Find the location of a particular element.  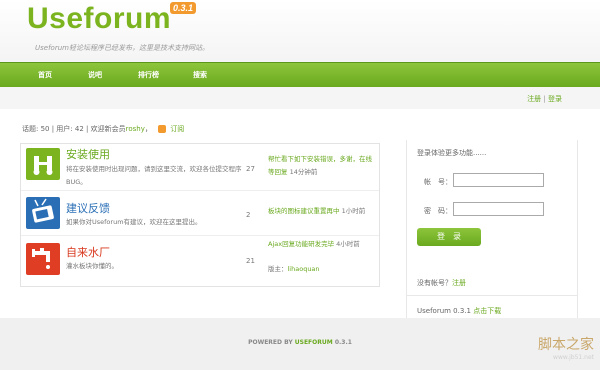

subscribe-link: 订阅 is located at coordinates (177, 129).